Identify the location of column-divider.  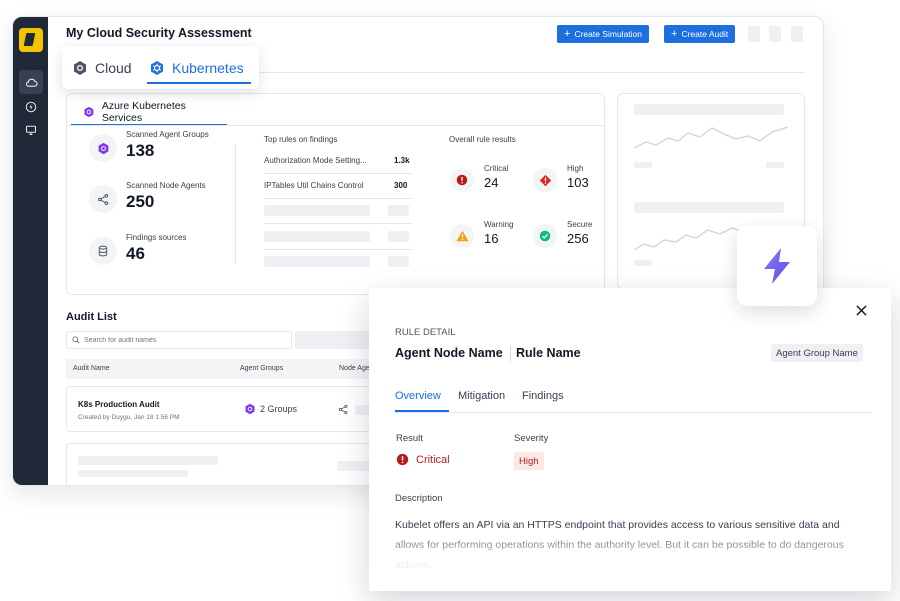
(235, 204).